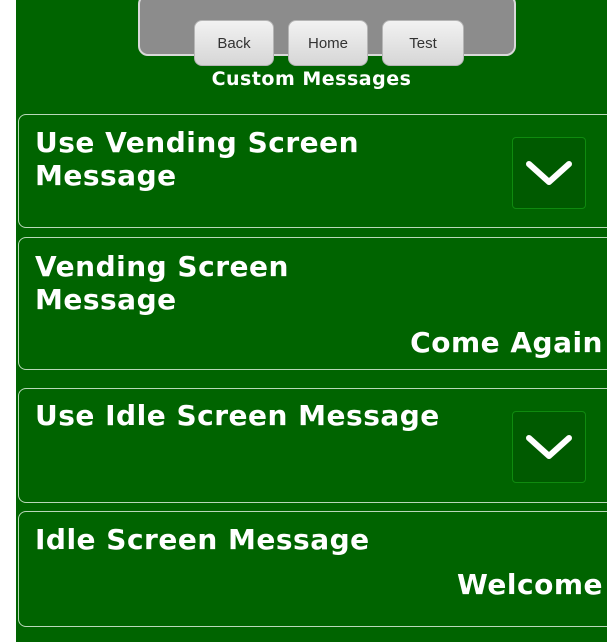 The image size is (607, 642). I want to click on test-button: Test, so click(423, 43).